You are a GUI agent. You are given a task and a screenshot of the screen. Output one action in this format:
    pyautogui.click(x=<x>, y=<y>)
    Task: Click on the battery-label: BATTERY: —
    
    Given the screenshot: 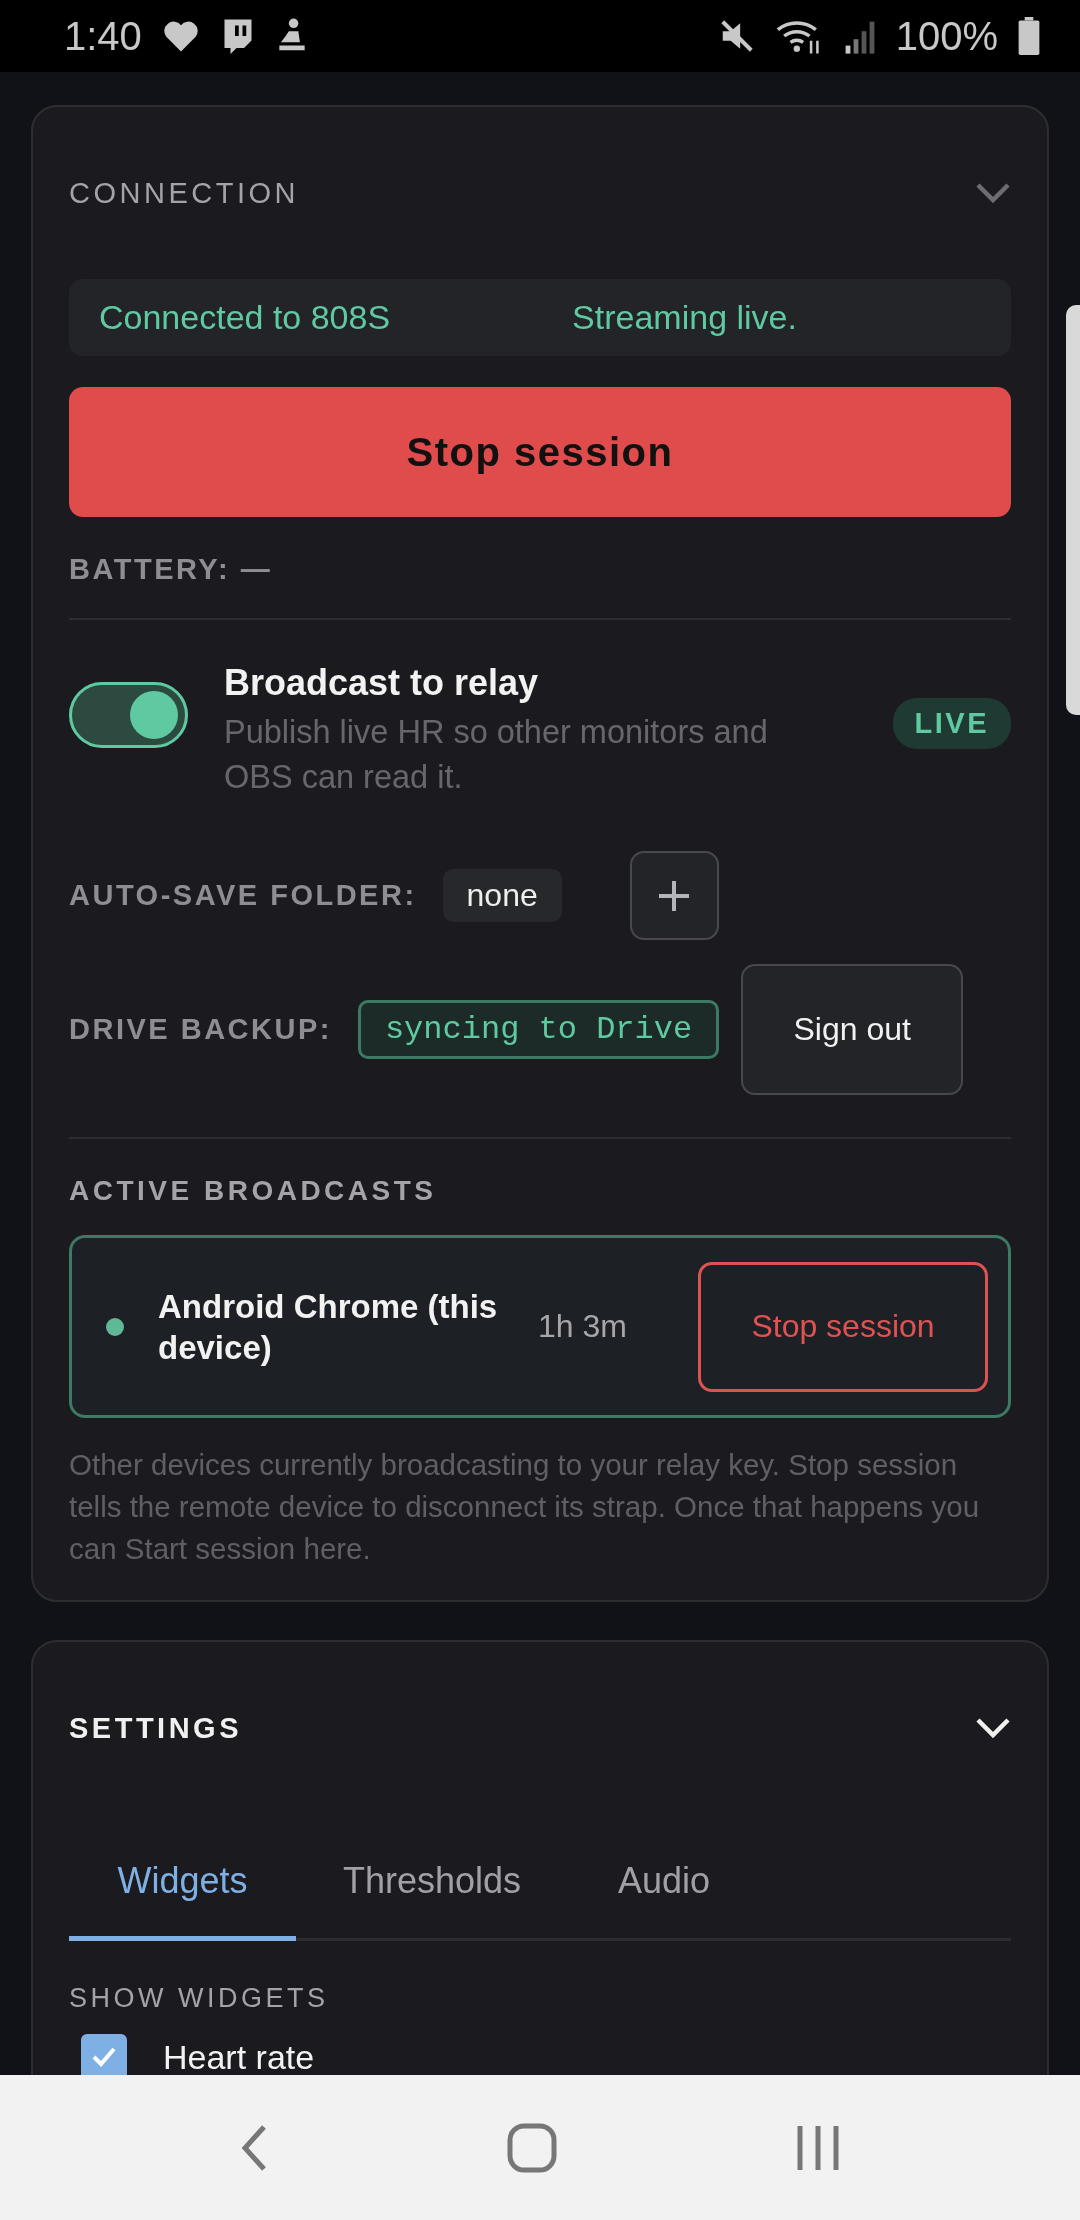 What is the action you would take?
    pyautogui.click(x=171, y=569)
    